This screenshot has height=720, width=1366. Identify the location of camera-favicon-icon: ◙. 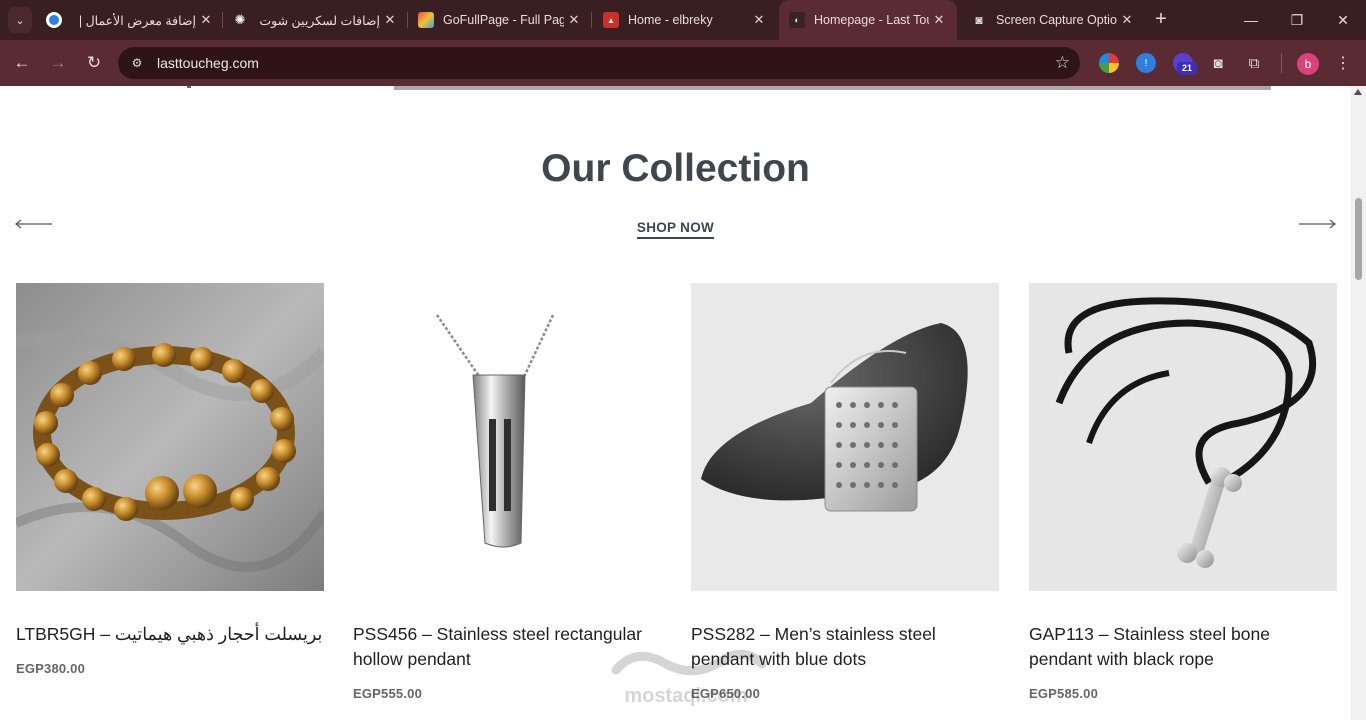
(979, 20).